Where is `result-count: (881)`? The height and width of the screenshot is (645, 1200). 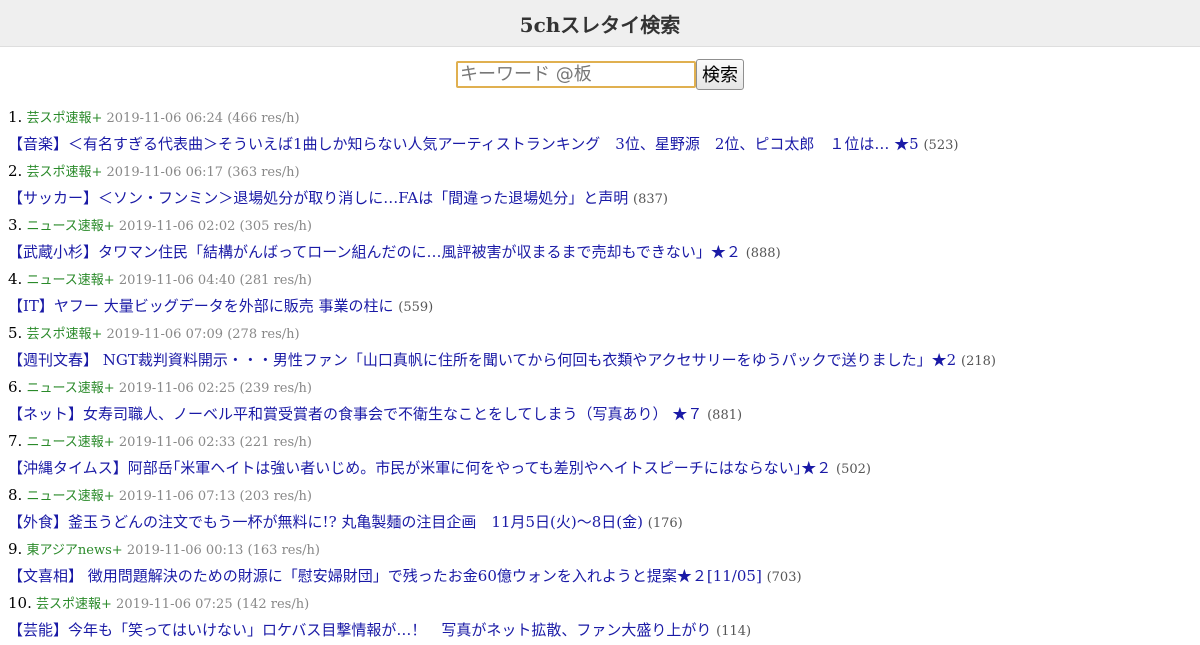 result-count: (881) is located at coordinates (725, 415).